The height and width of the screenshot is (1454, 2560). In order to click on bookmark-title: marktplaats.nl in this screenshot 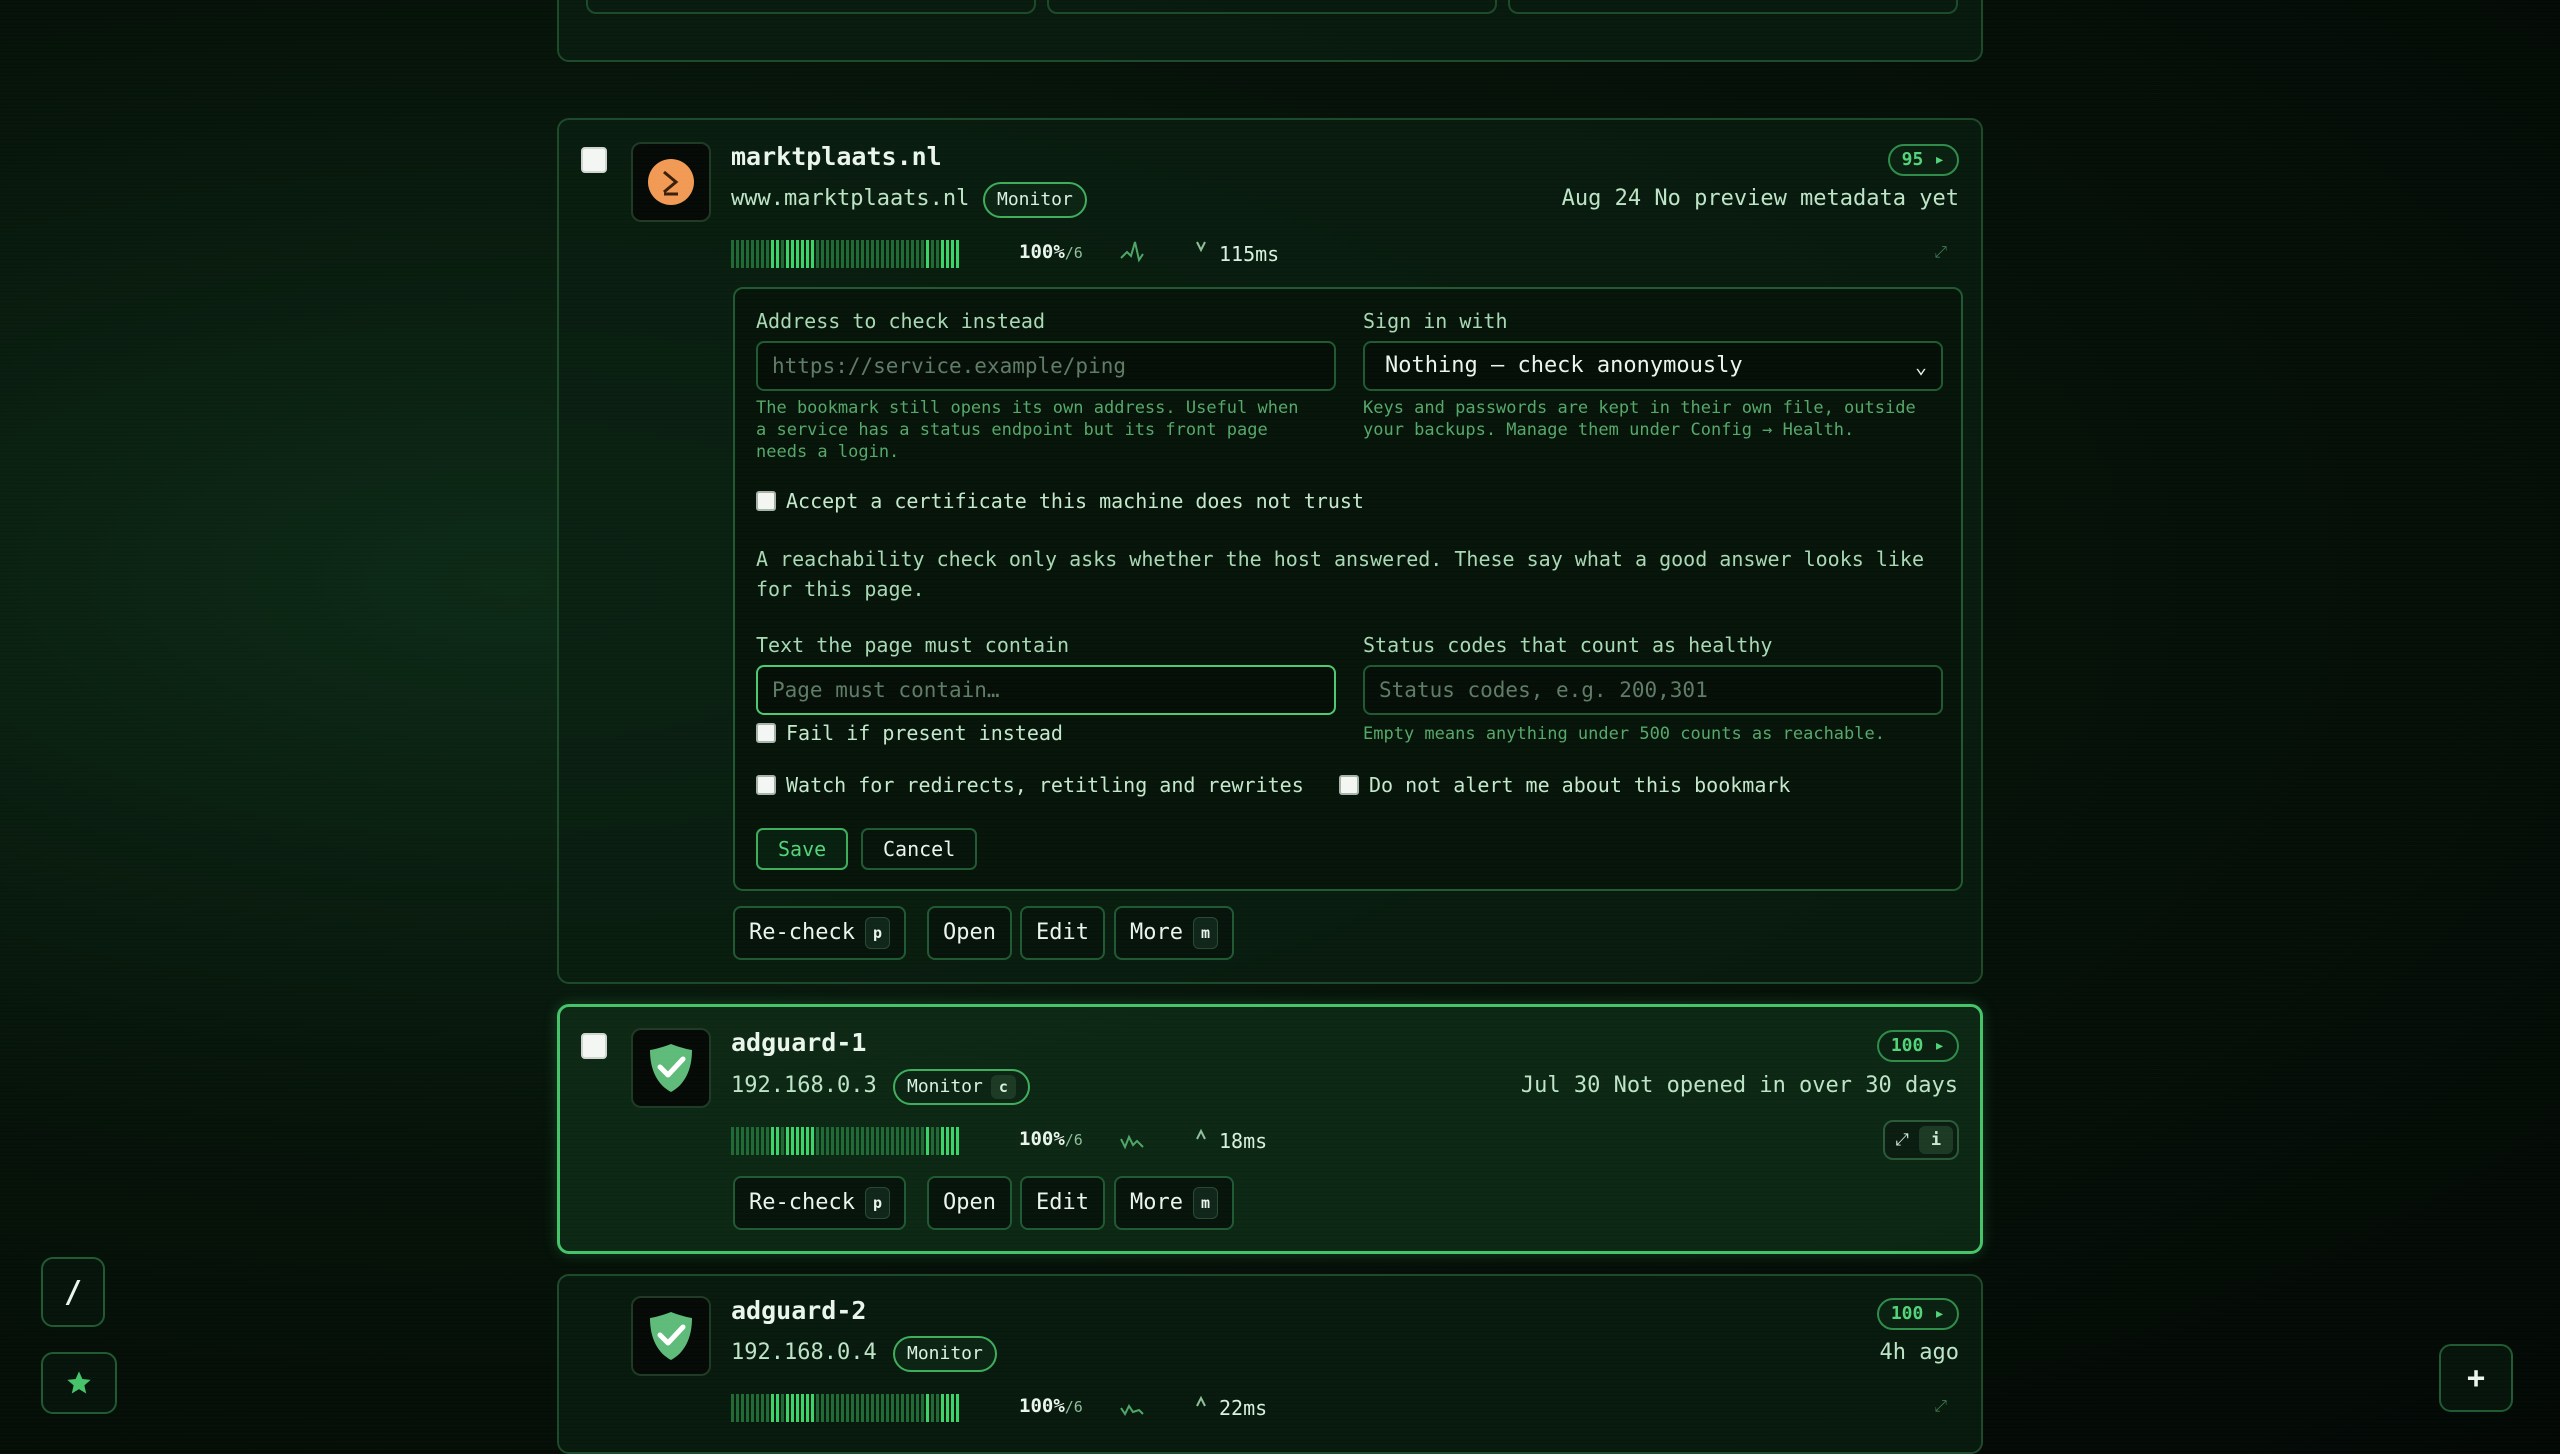, I will do `click(836, 156)`.